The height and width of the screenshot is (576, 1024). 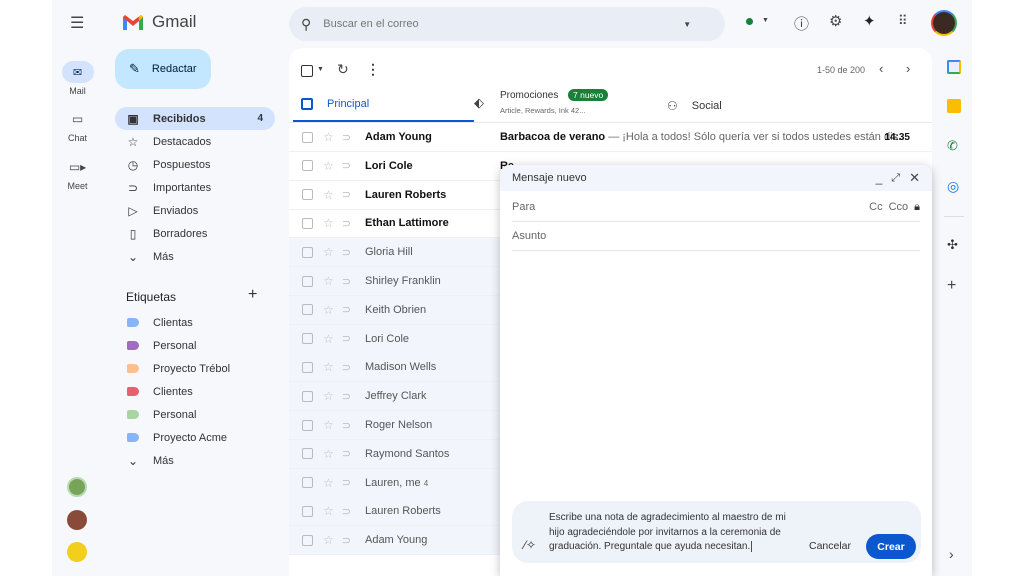 I want to click on select-all-checkbox, so click(x=307, y=71).